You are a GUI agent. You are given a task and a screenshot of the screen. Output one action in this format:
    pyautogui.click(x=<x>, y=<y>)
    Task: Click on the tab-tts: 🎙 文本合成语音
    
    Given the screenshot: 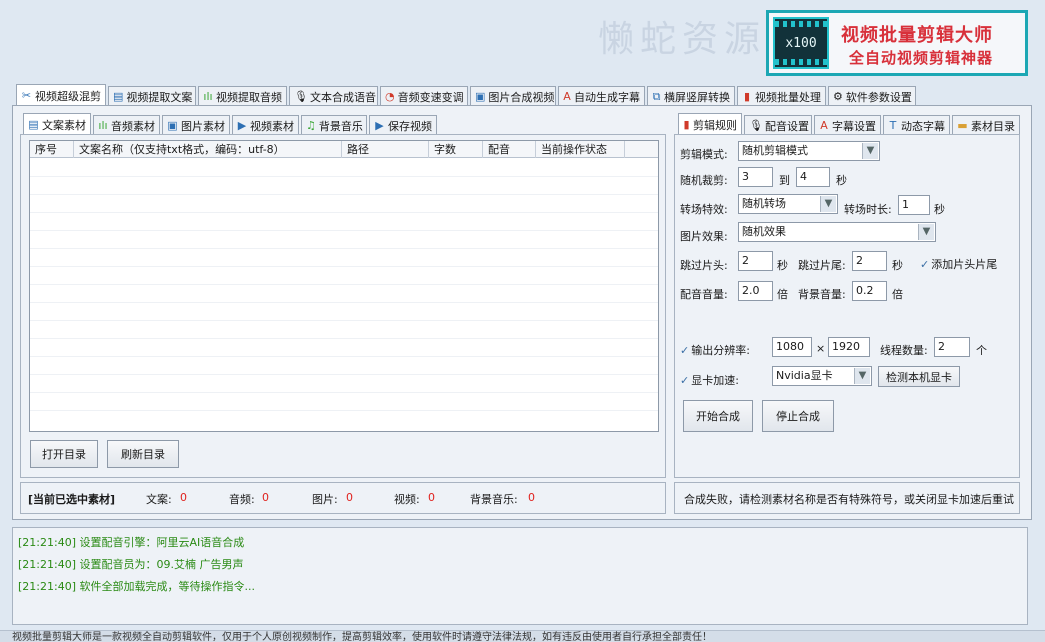 What is the action you would take?
    pyautogui.click(x=333, y=96)
    